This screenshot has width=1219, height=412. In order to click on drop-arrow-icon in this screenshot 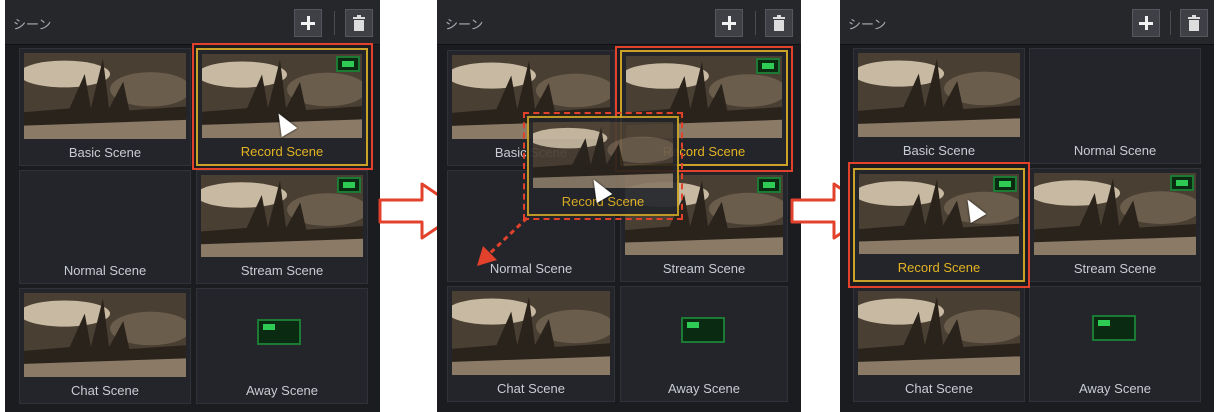, I will do `click(503, 241)`.